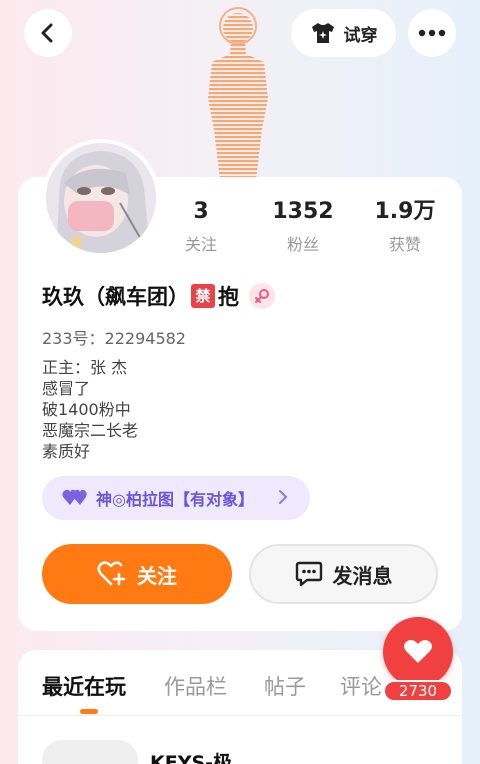 This screenshot has height=764, width=480. Describe the element at coordinates (200, 244) in the screenshot. I see `stat-label: 关注` at that location.